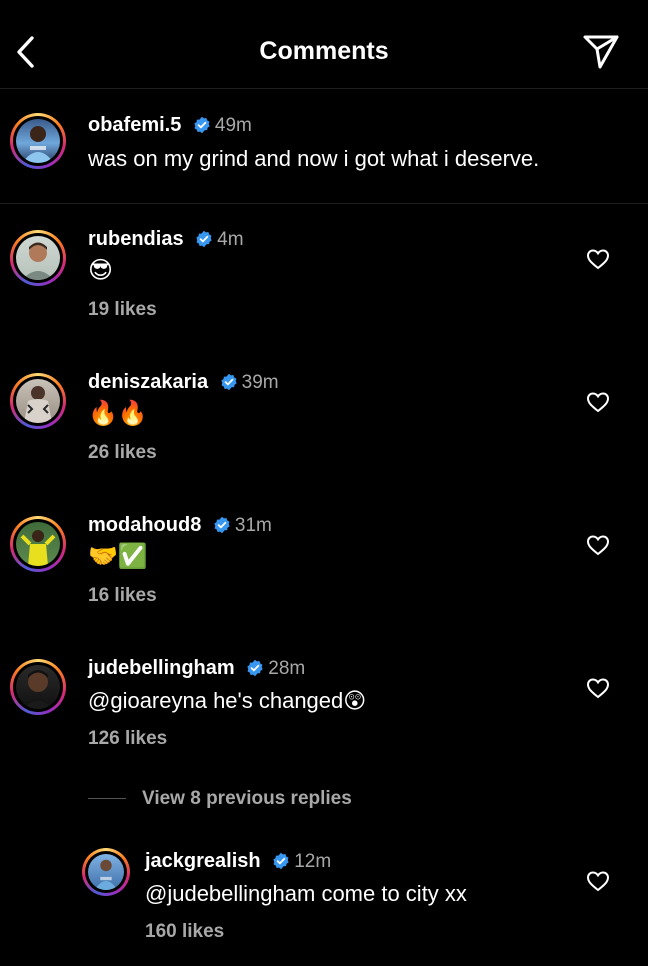 The height and width of the screenshot is (966, 648). What do you see at coordinates (287, 668) in the screenshot?
I see `timestamp: 28m` at bounding box center [287, 668].